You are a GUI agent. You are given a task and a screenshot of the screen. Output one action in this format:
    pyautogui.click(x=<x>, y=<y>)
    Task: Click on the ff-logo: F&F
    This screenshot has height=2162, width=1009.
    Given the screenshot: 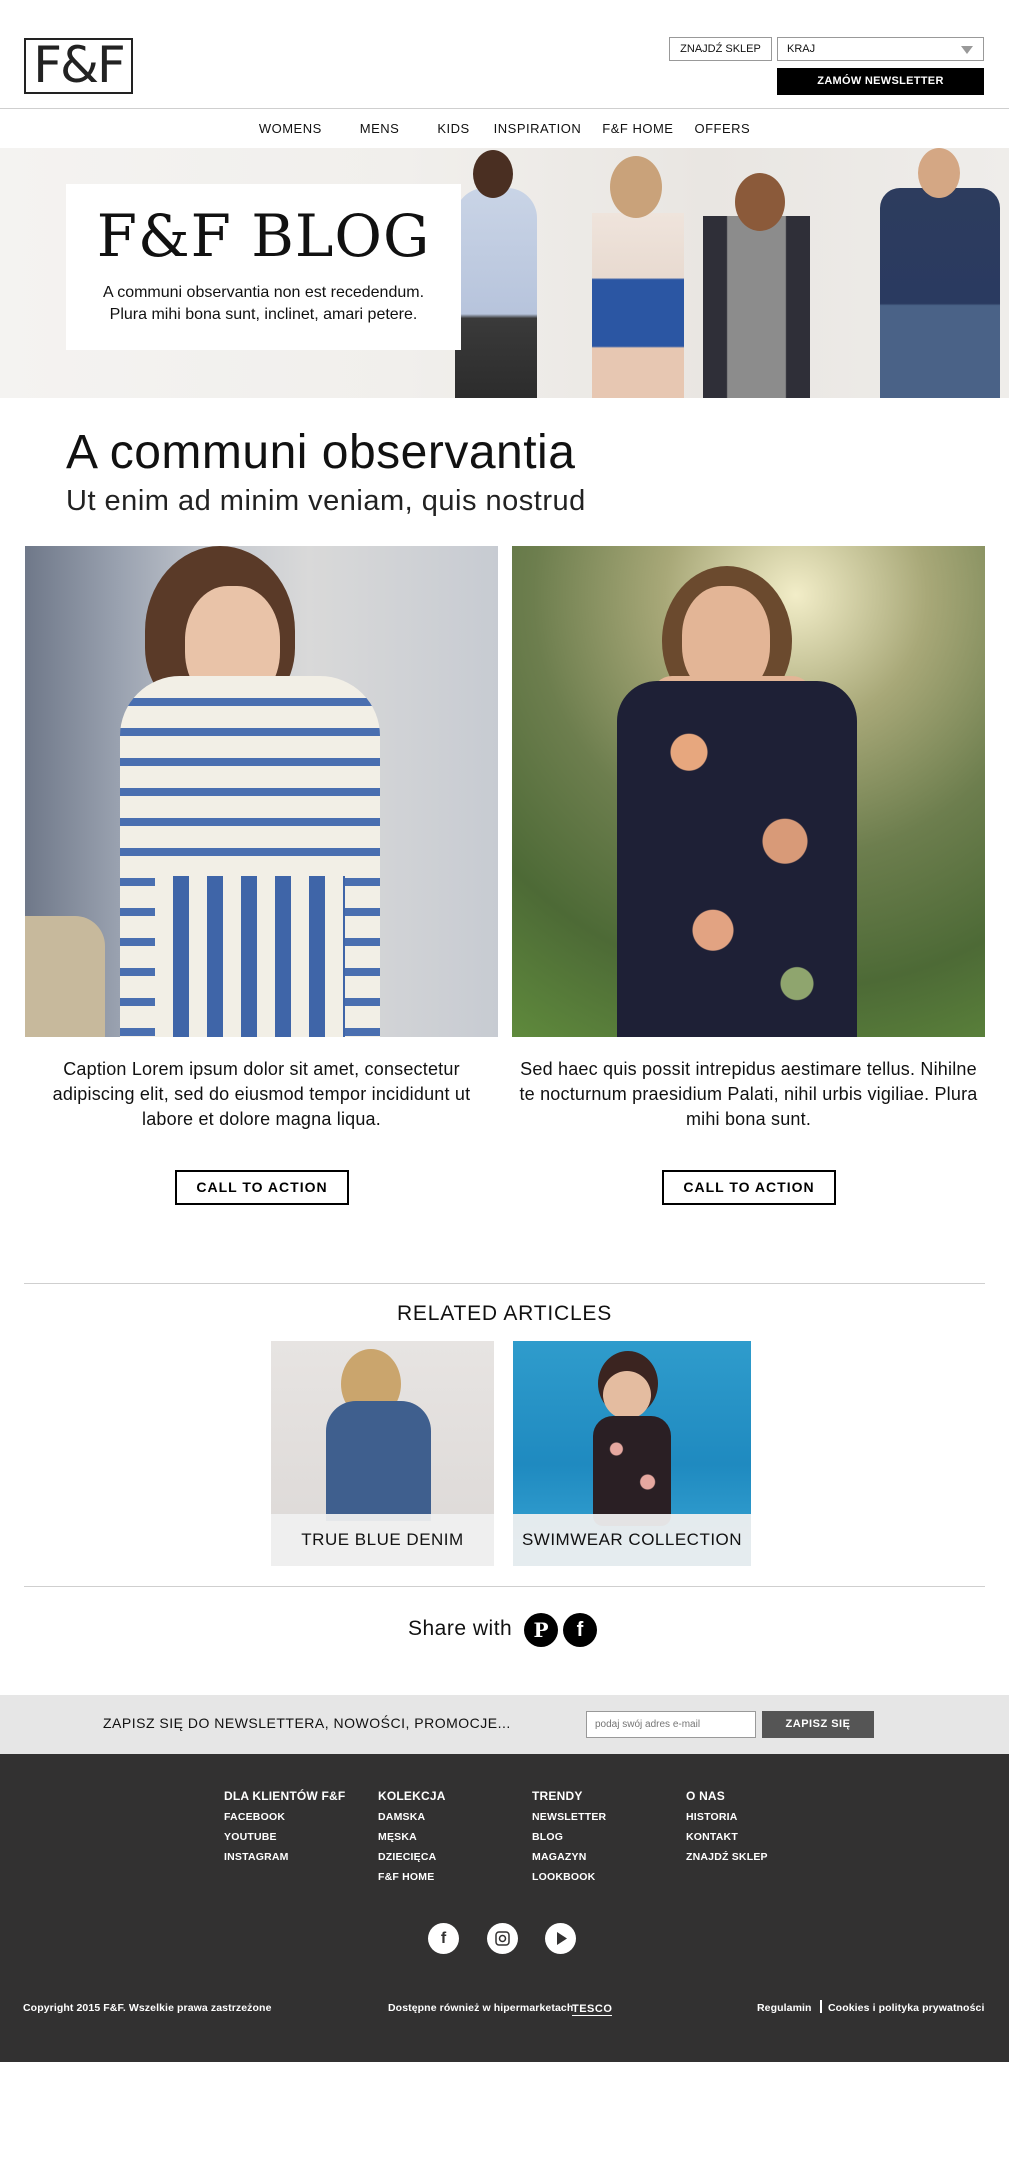 What is the action you would take?
    pyautogui.click(x=78, y=66)
    